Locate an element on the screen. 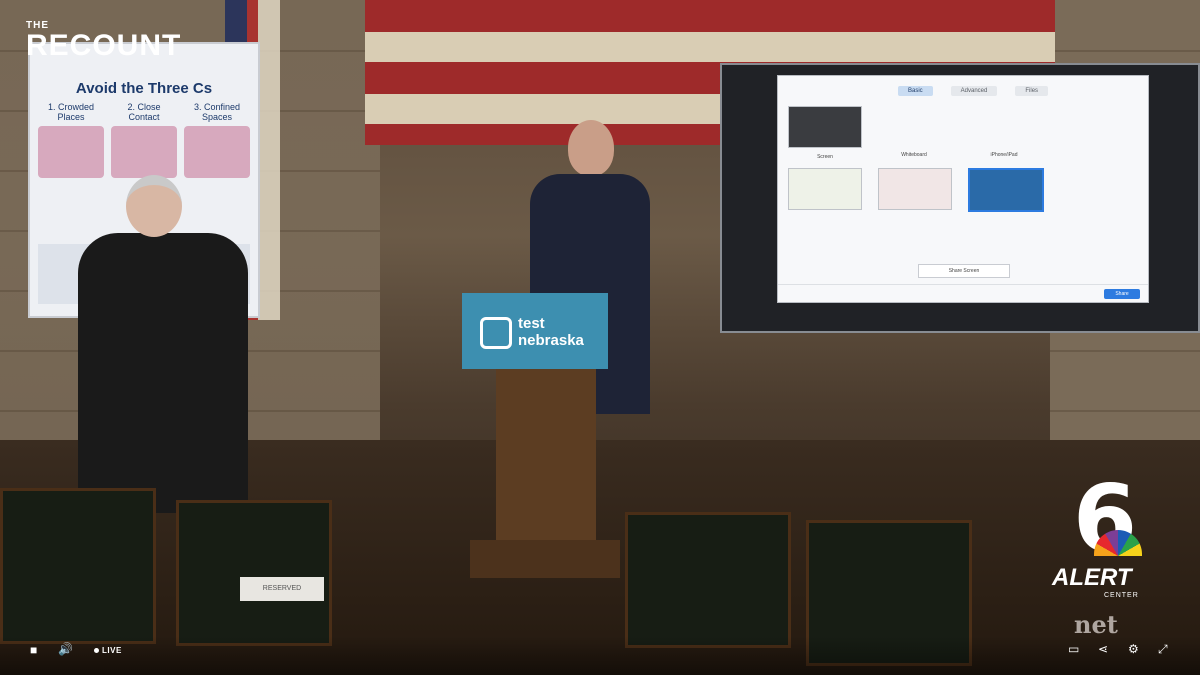  thumb-label: iPhone/iPad is located at coordinates (1004, 155).